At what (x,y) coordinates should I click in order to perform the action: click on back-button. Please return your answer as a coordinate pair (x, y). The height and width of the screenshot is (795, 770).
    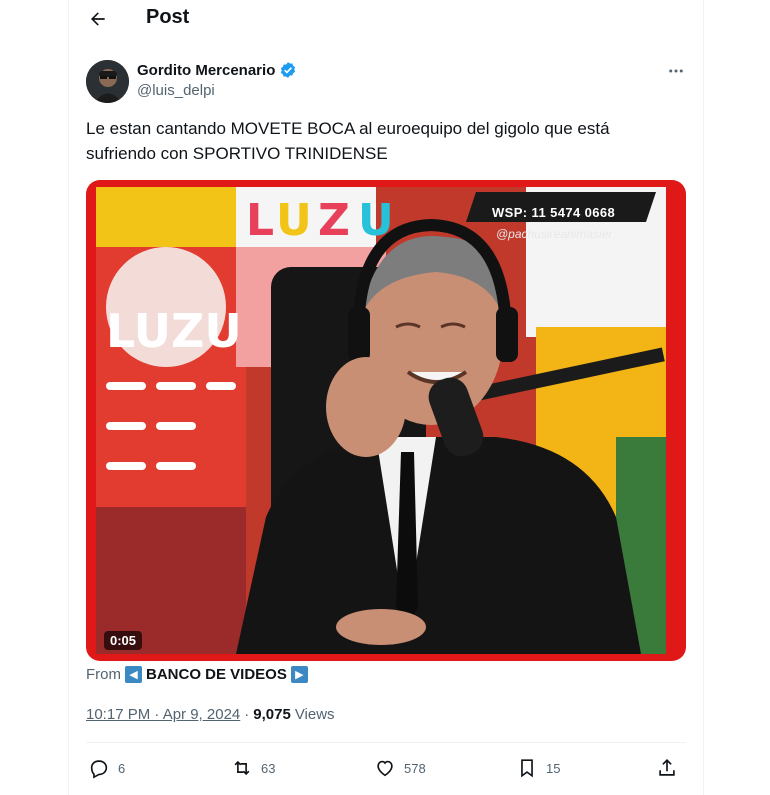
    Looking at the image, I should click on (98, 19).